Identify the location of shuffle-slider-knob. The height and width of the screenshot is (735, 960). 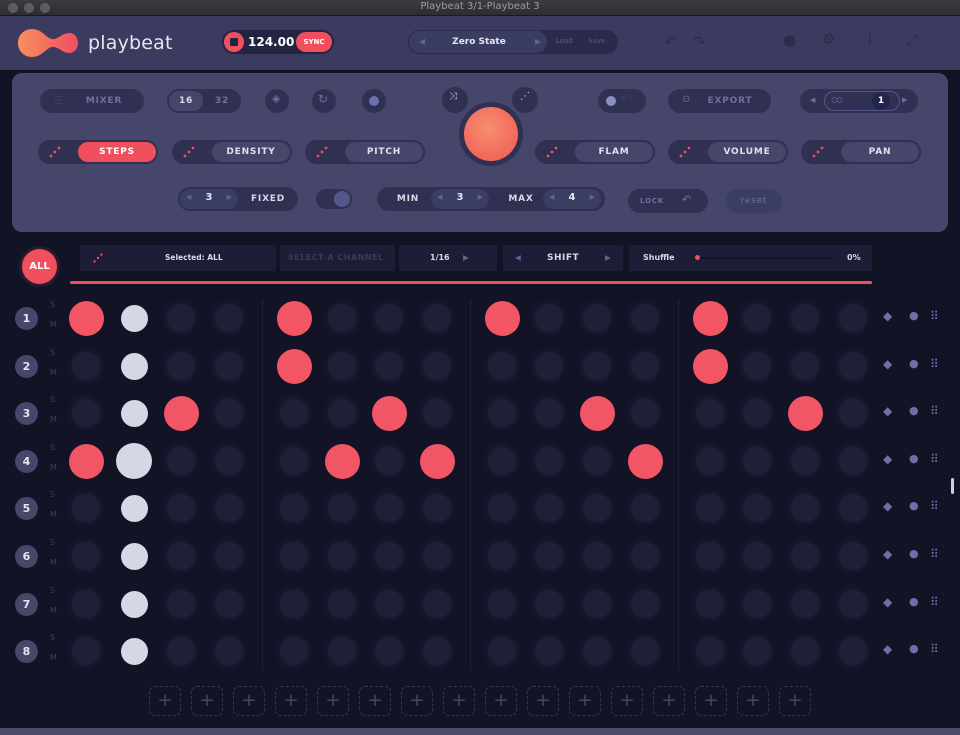
(697, 257).